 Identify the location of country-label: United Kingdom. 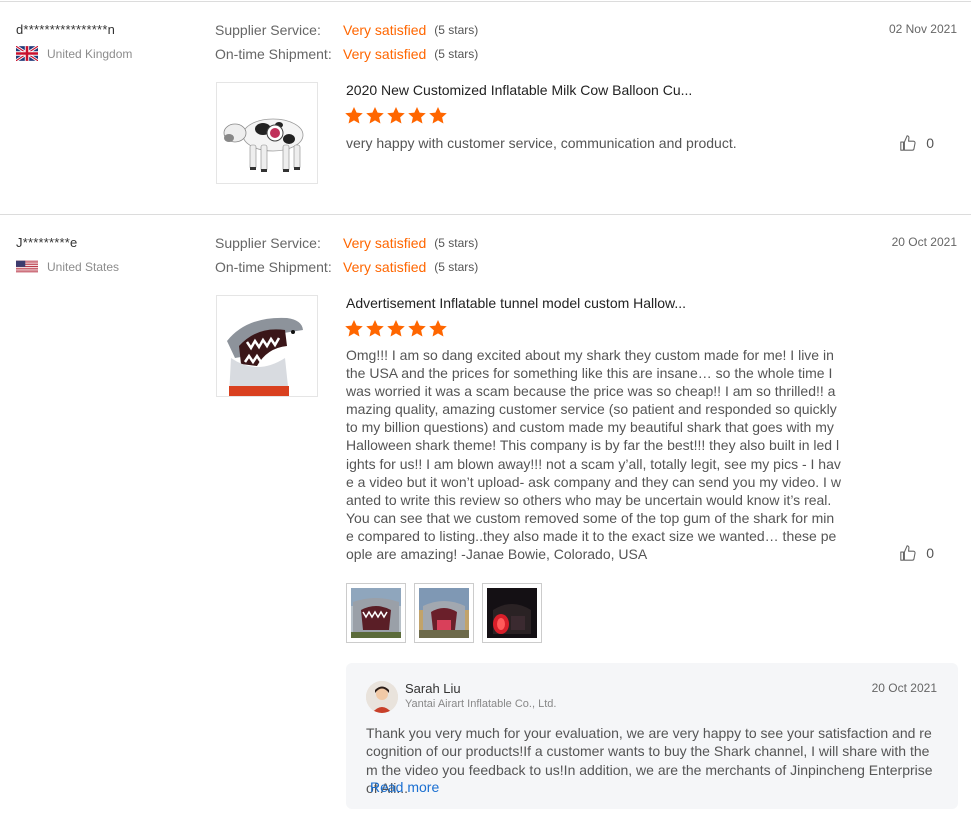
(90, 53).